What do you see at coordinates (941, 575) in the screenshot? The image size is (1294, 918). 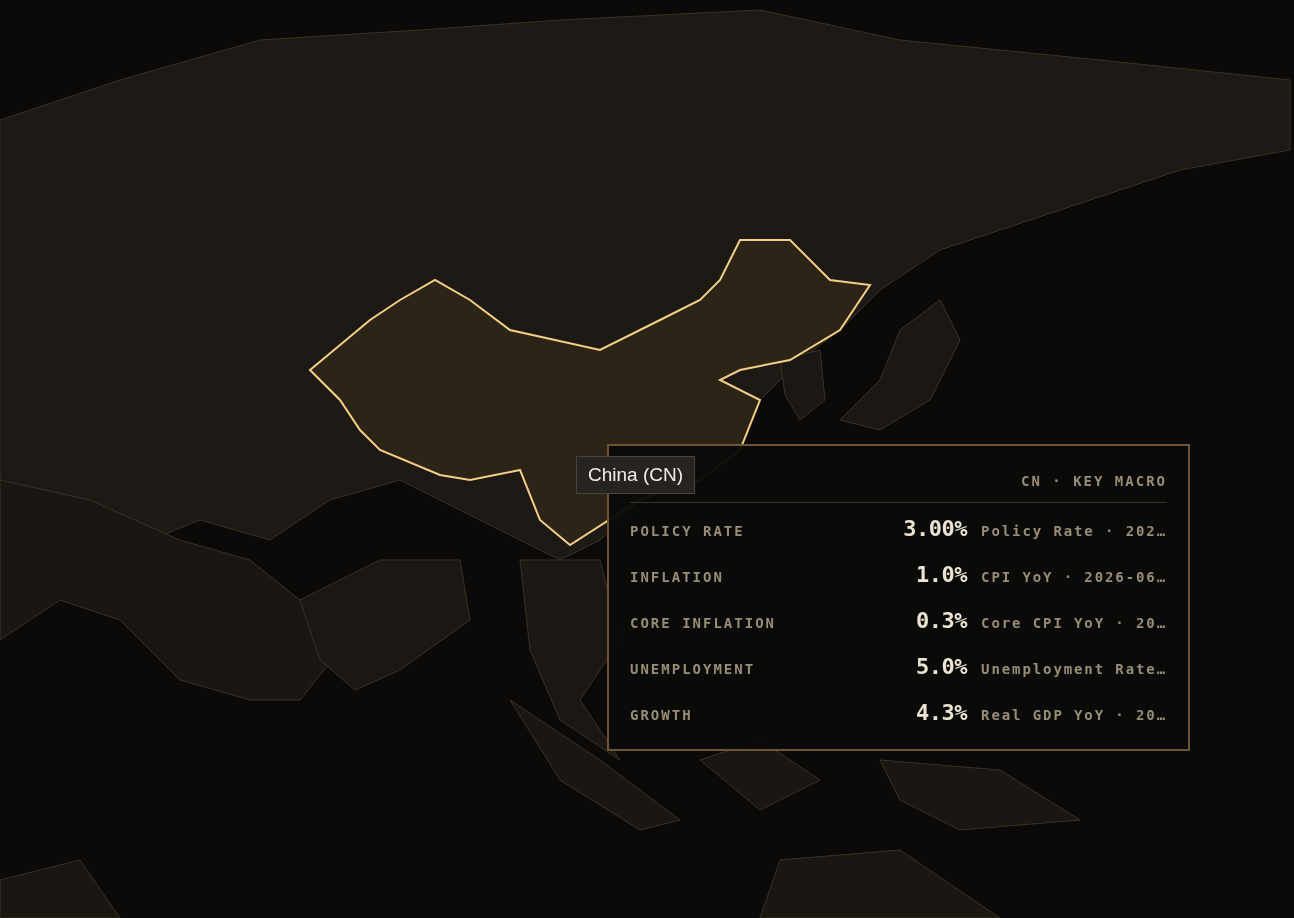 I see `metric-value: 1.0%` at bounding box center [941, 575].